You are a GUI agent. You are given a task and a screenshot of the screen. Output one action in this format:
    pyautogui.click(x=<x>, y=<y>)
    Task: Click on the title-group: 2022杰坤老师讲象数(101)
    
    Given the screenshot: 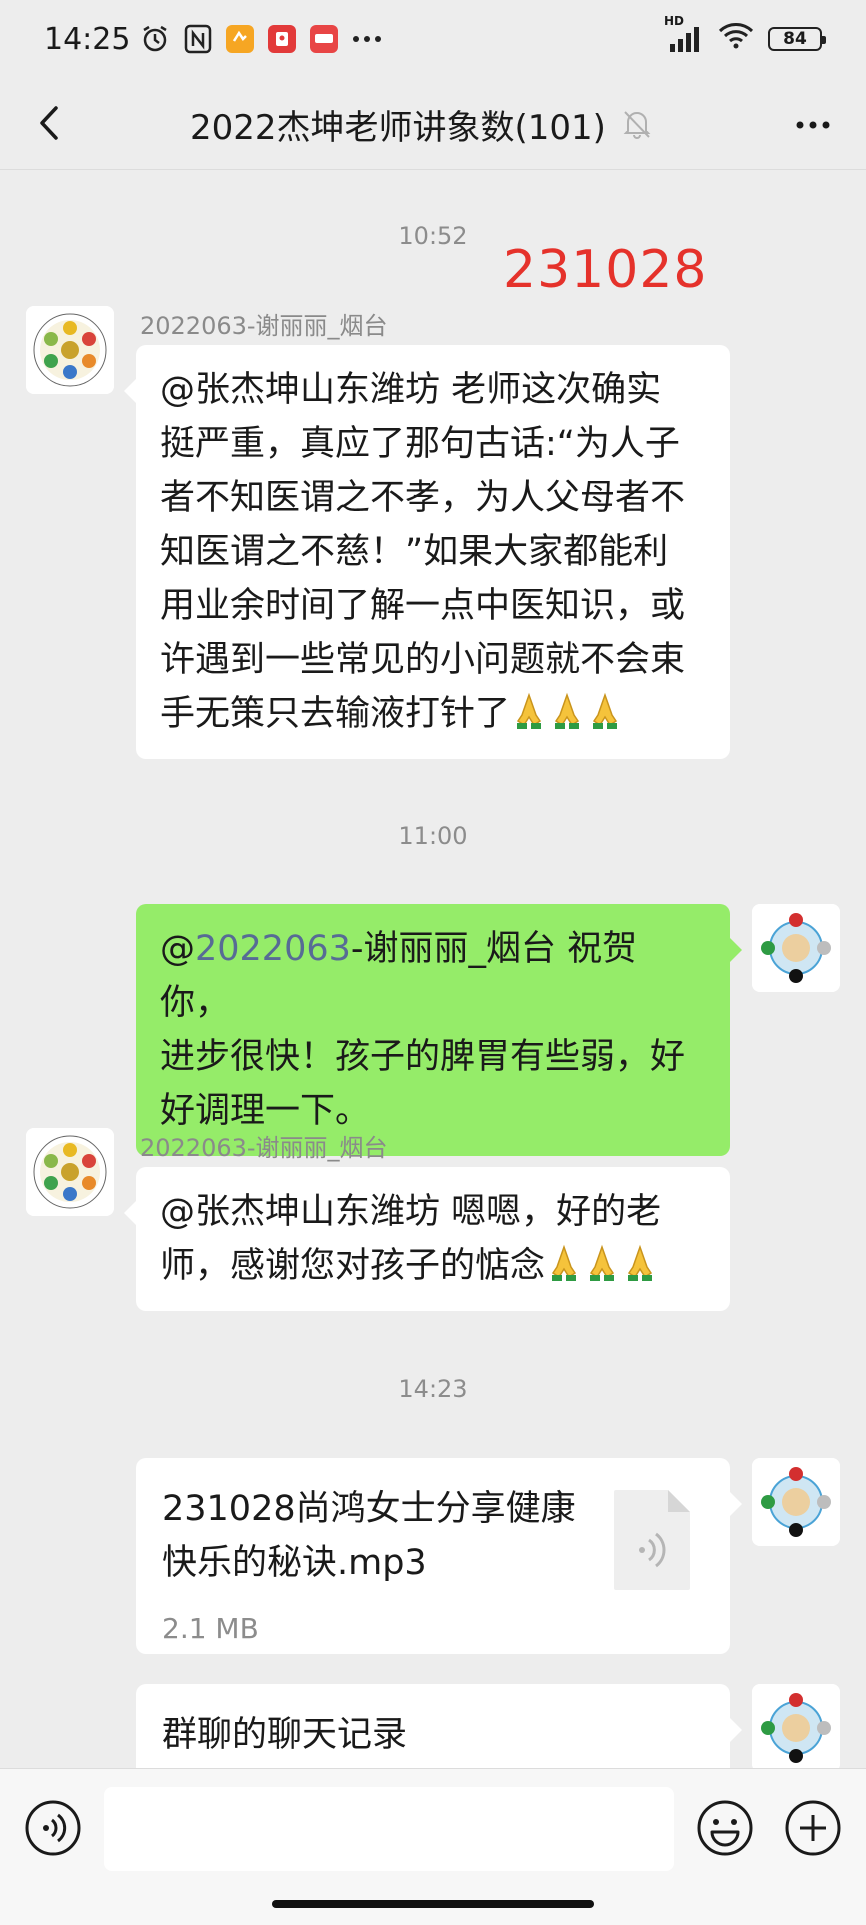 What is the action you would take?
    pyautogui.click(x=422, y=124)
    